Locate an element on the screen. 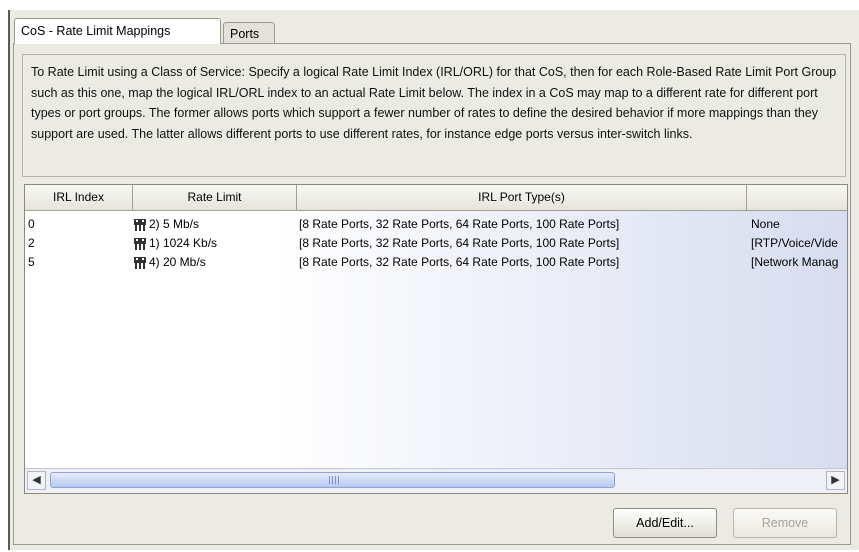  scroll-thumb is located at coordinates (332, 480).